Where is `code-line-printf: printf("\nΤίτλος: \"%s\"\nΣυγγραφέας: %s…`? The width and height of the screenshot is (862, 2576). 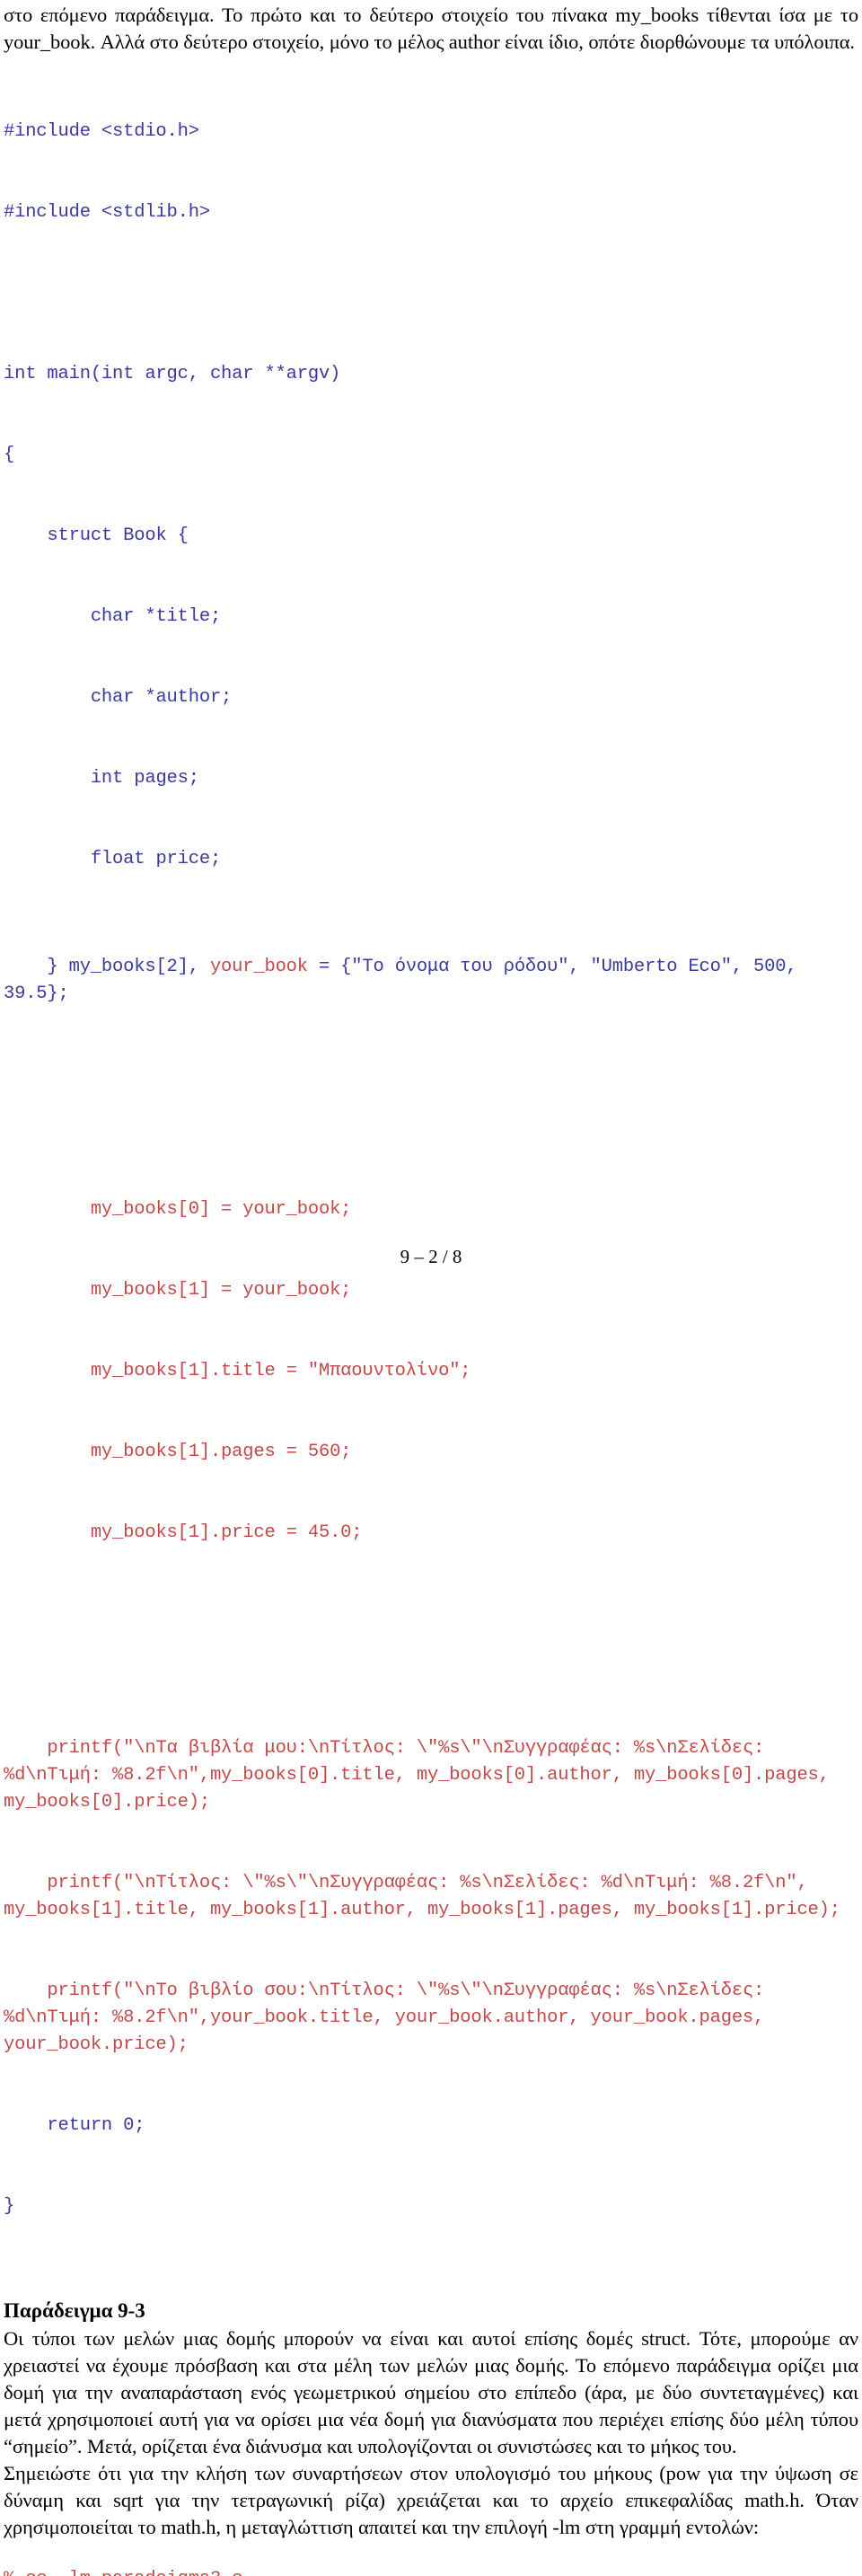
code-line-printf: printf("\nΤίτλος: \"%s\"\nΣυγγραφέας: %s… is located at coordinates (422, 1896).